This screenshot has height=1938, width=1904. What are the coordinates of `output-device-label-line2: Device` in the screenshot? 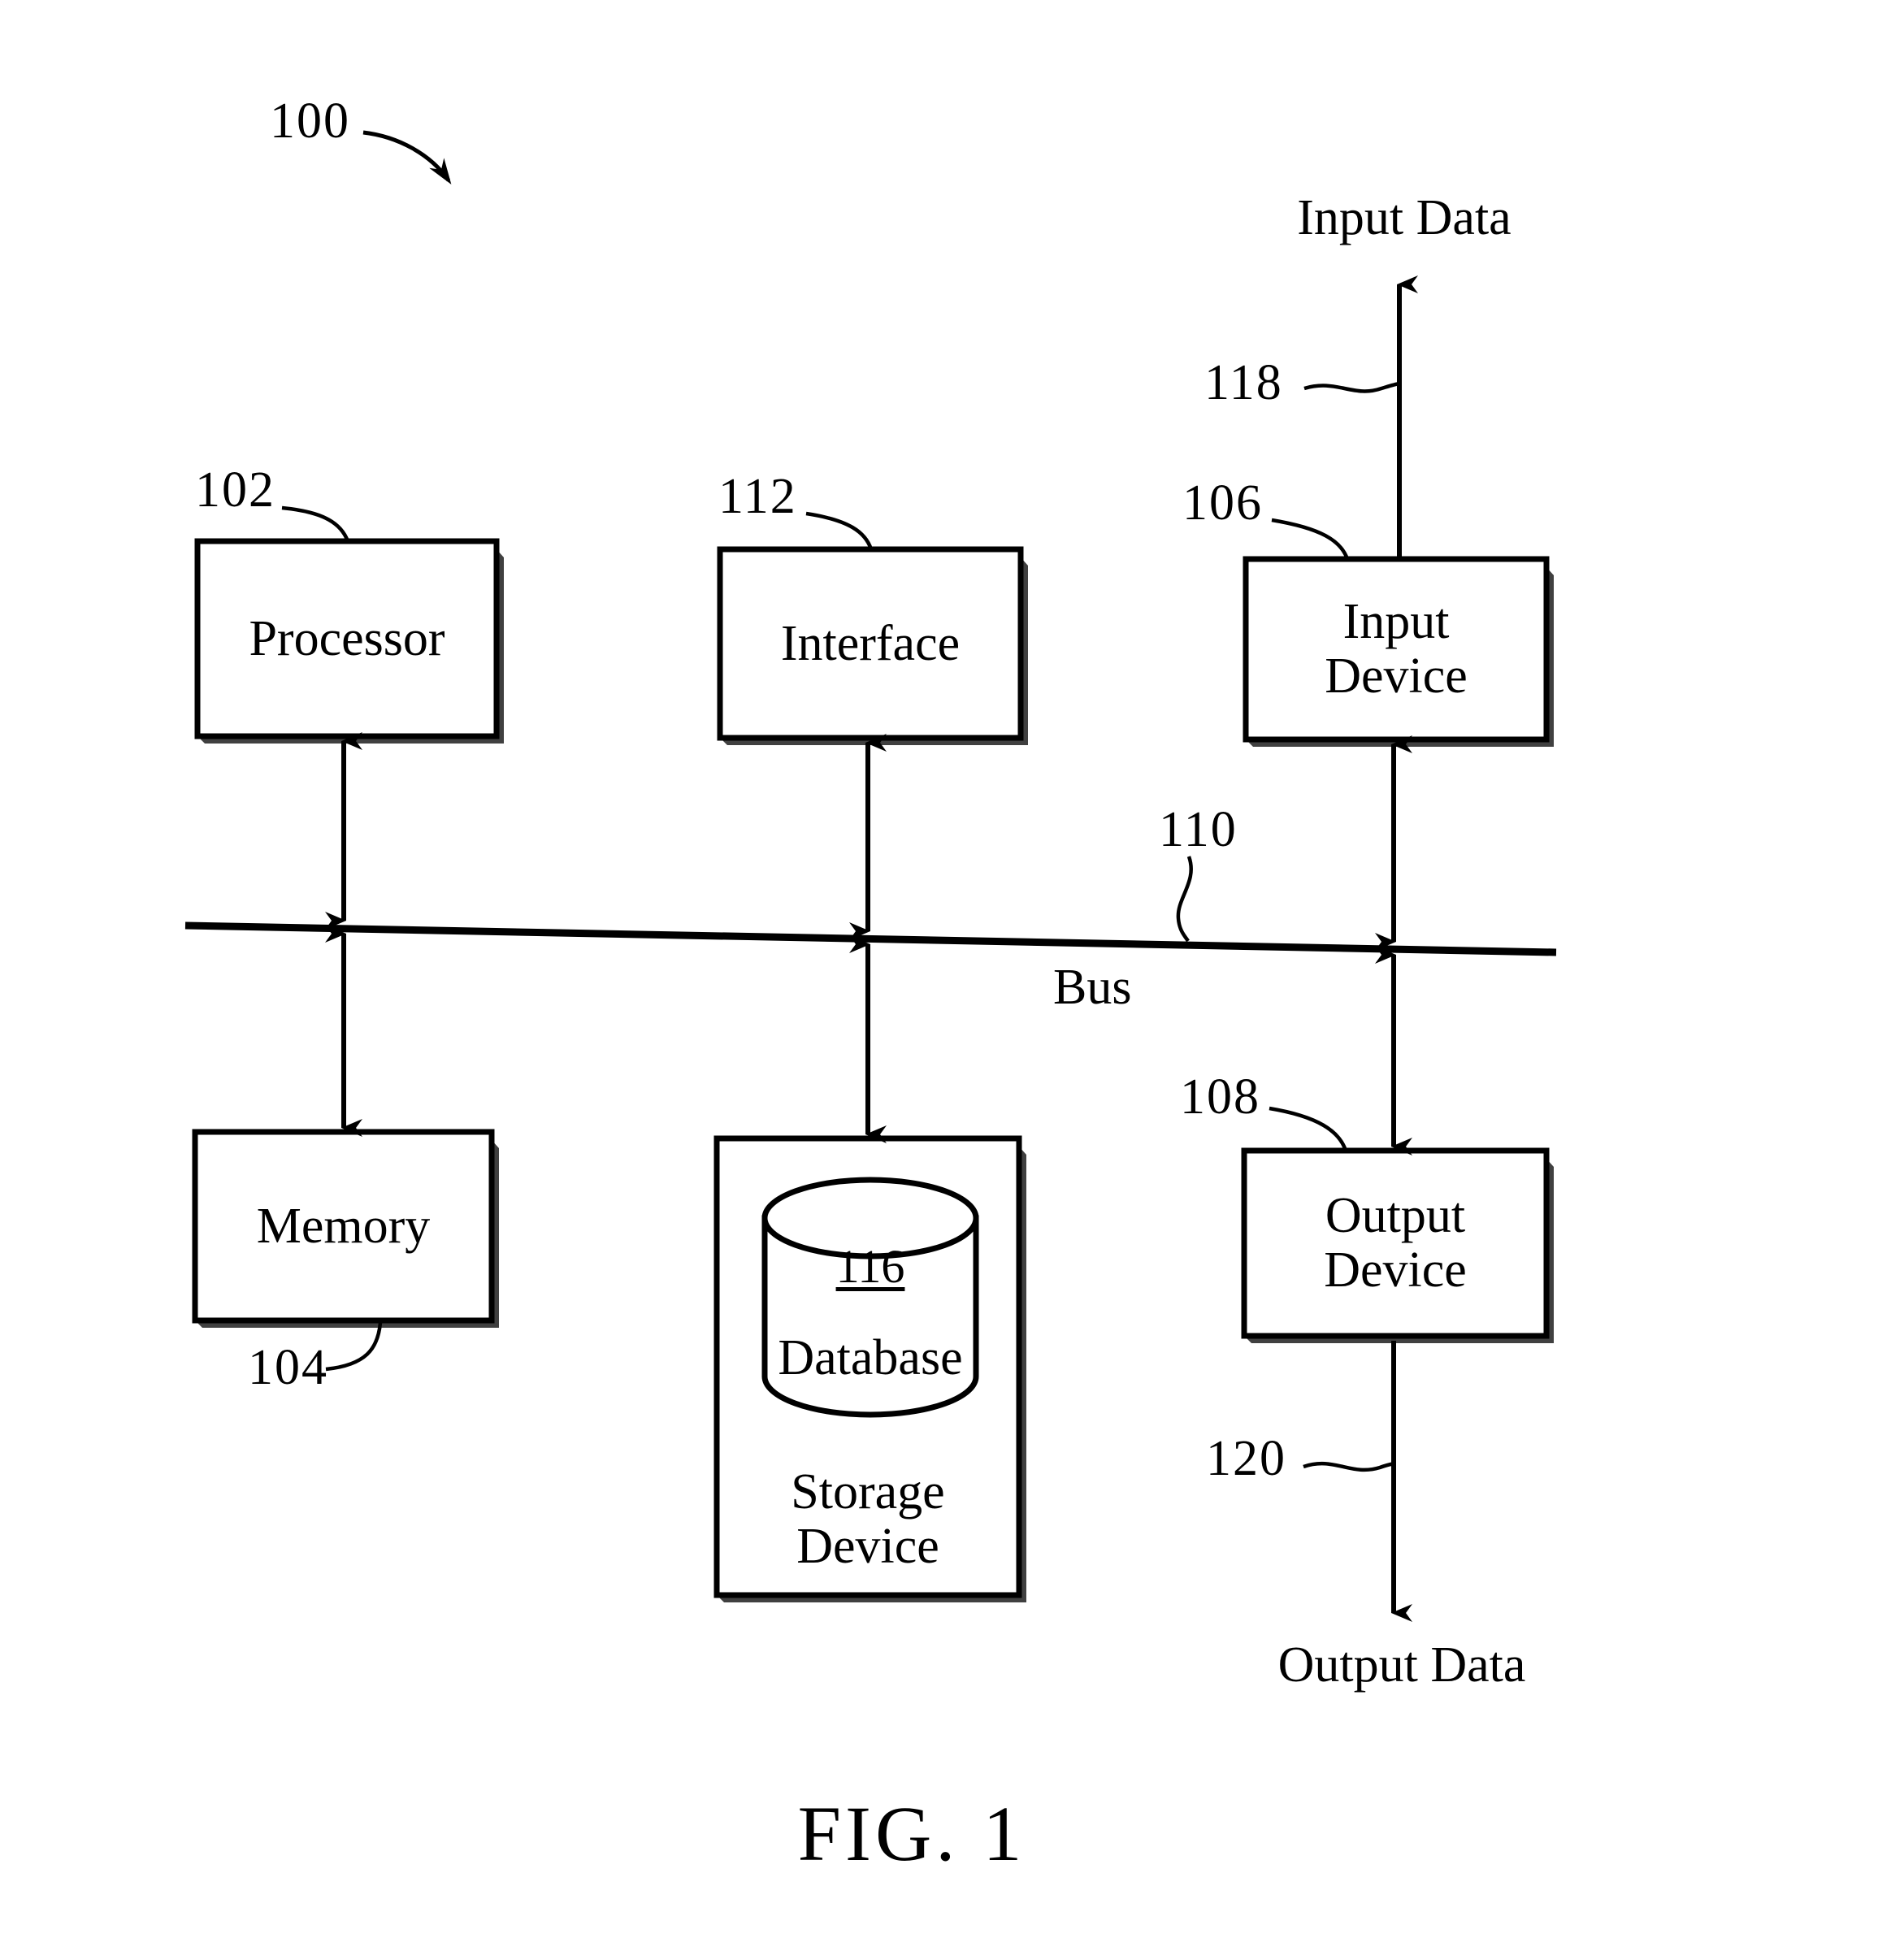 It's located at (1395, 1270).